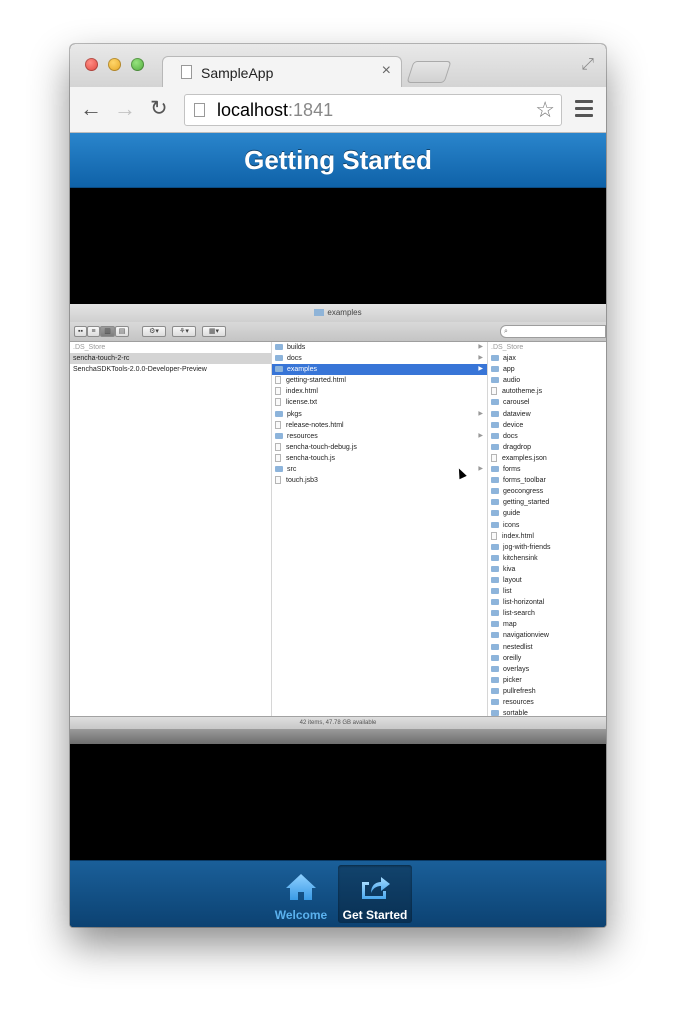  I want to click on tab-welcome-label: Welcome, so click(301, 915).